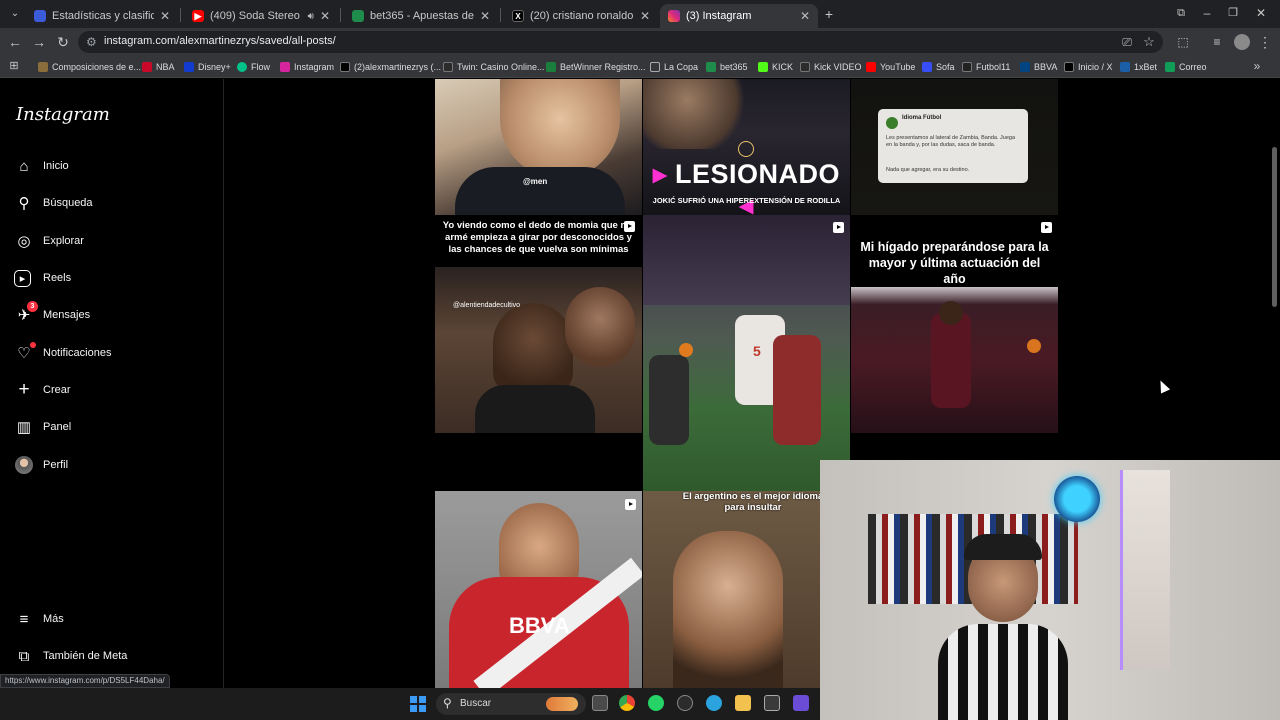  What do you see at coordinates (581, 16) in the screenshot?
I see `tab-4: X (20) cristiano ronaldo - Buscar / ✕` at bounding box center [581, 16].